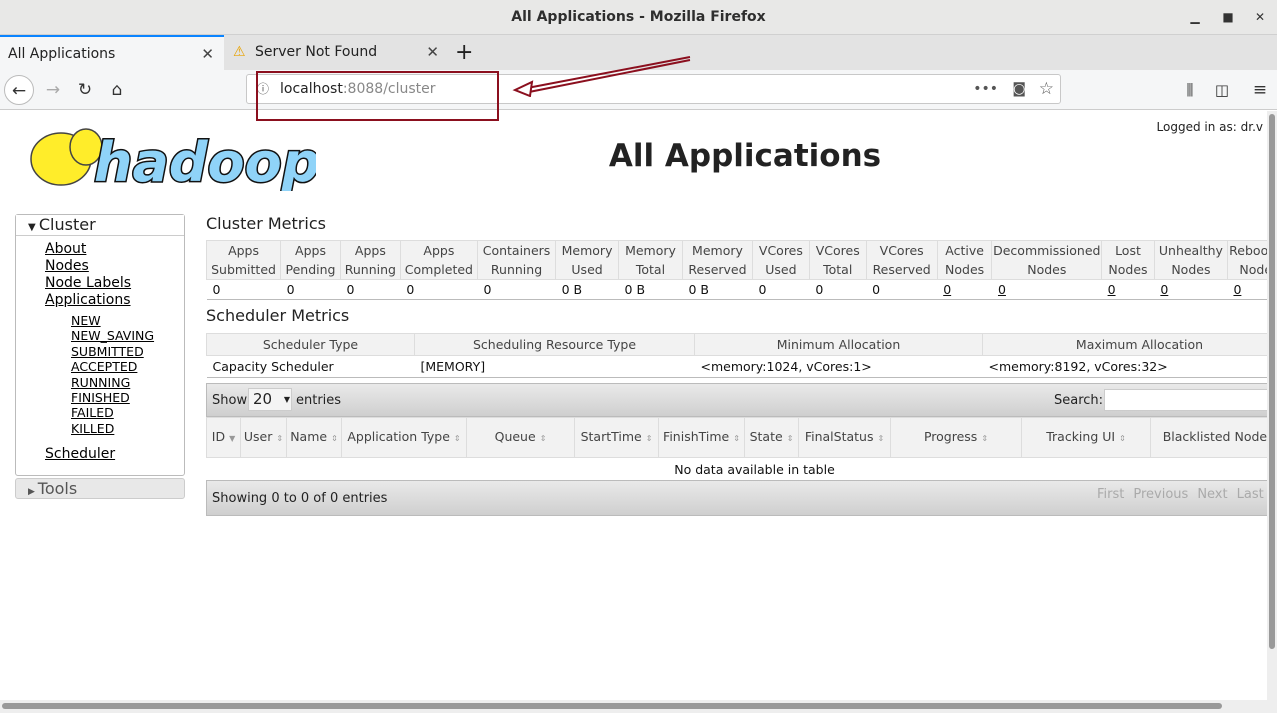  What do you see at coordinates (67, 224) in the screenshot?
I see `cluster-label: Cluster` at bounding box center [67, 224].